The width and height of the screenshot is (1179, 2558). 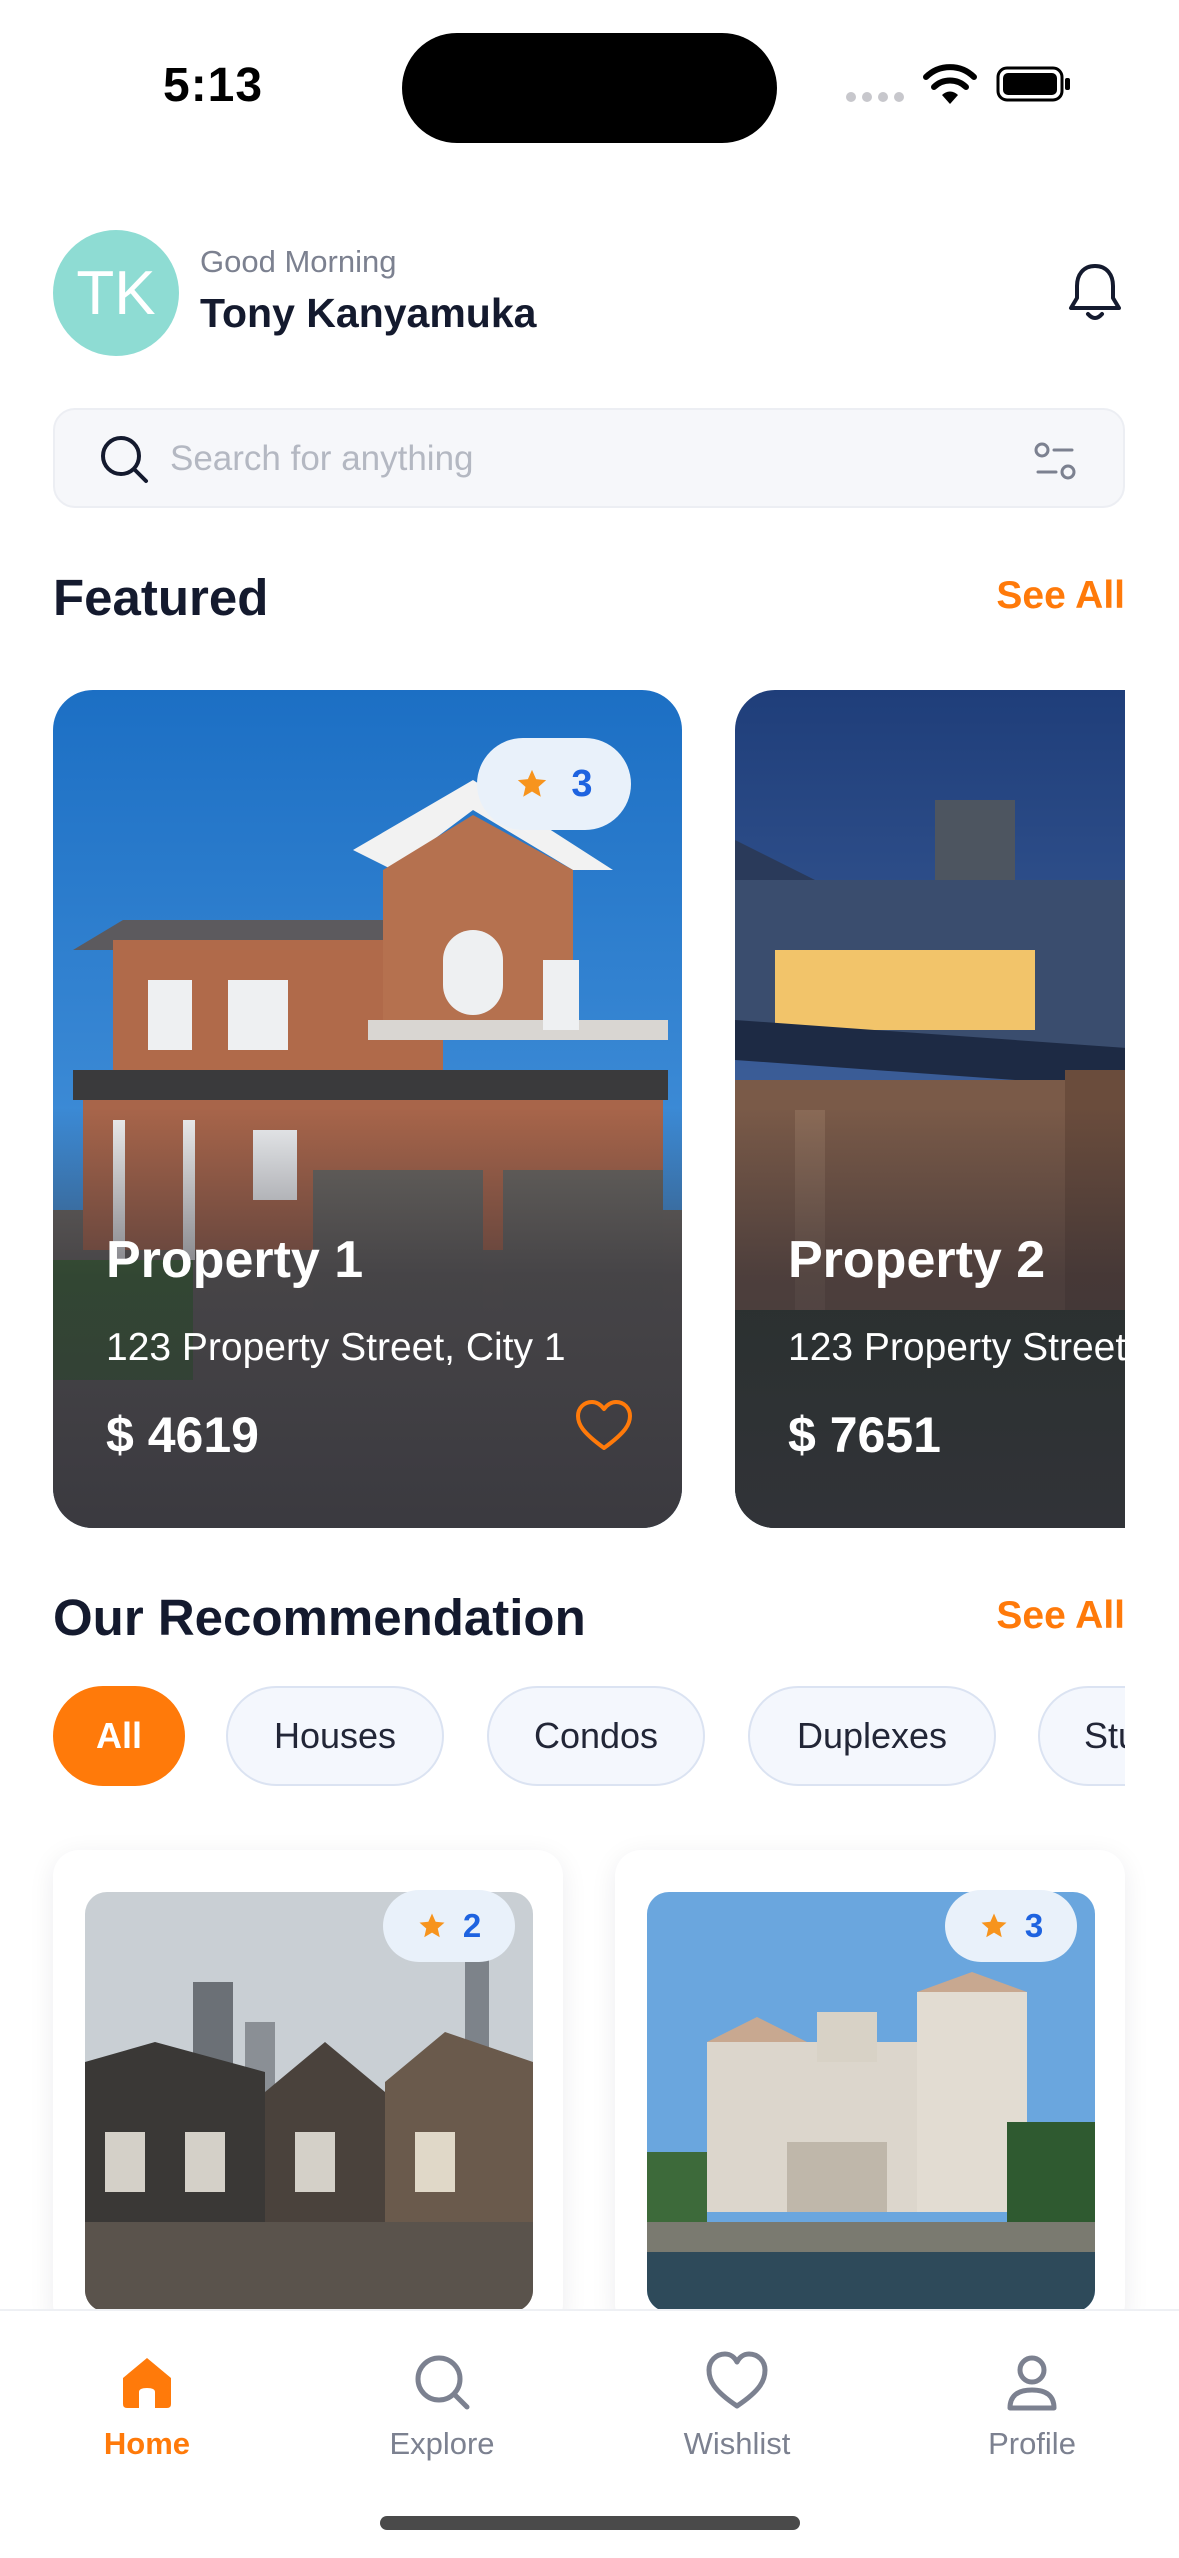 What do you see at coordinates (1095, 293) in the screenshot?
I see `bell-icon` at bounding box center [1095, 293].